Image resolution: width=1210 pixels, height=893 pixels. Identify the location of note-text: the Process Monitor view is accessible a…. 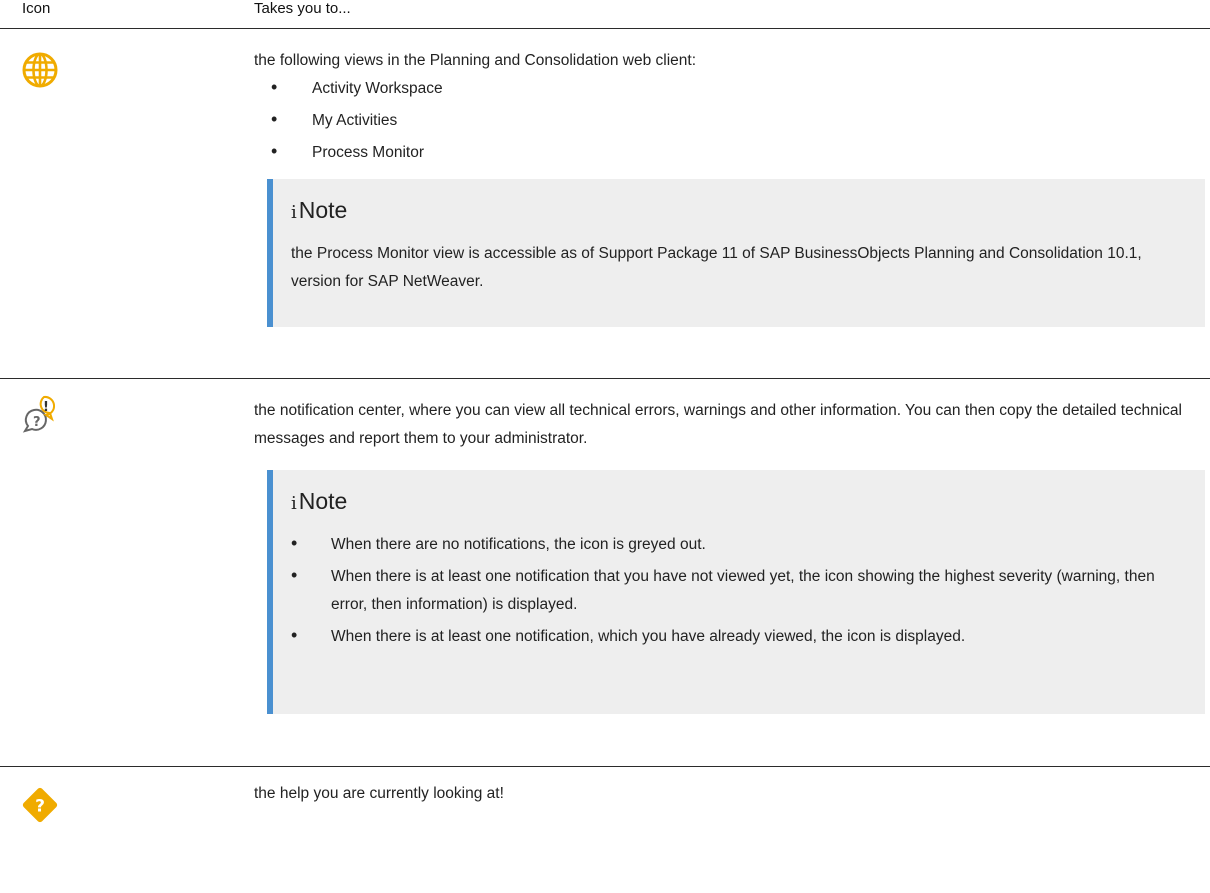
(716, 267).